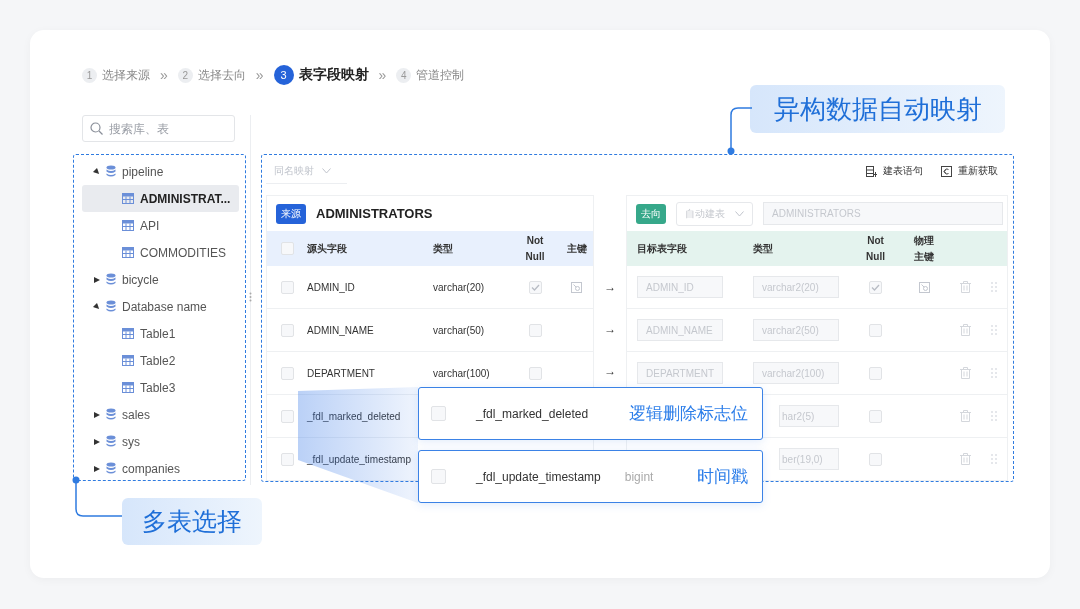 This screenshot has height=609, width=1080. Describe the element at coordinates (160, 279) in the screenshot. I see `tree-item: bicycle` at that location.